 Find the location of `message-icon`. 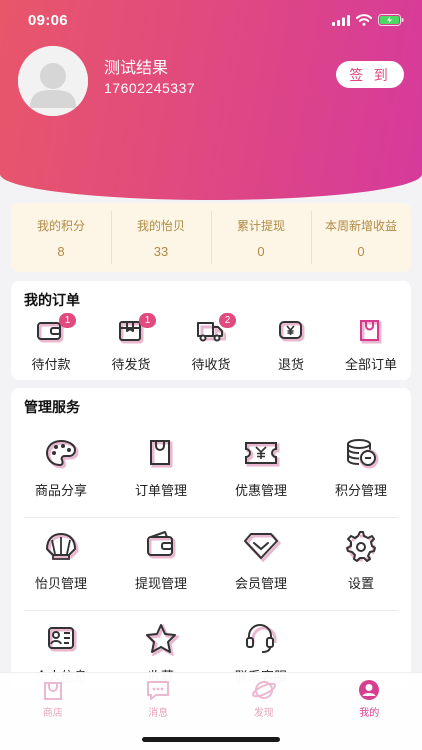

message-icon is located at coordinates (158, 690).